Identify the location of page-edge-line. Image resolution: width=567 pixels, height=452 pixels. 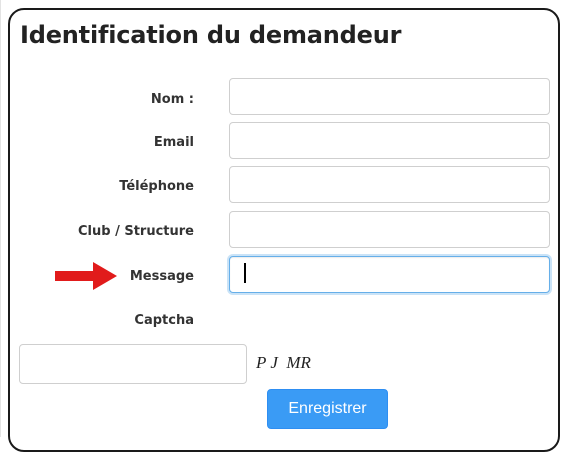
(0, 218).